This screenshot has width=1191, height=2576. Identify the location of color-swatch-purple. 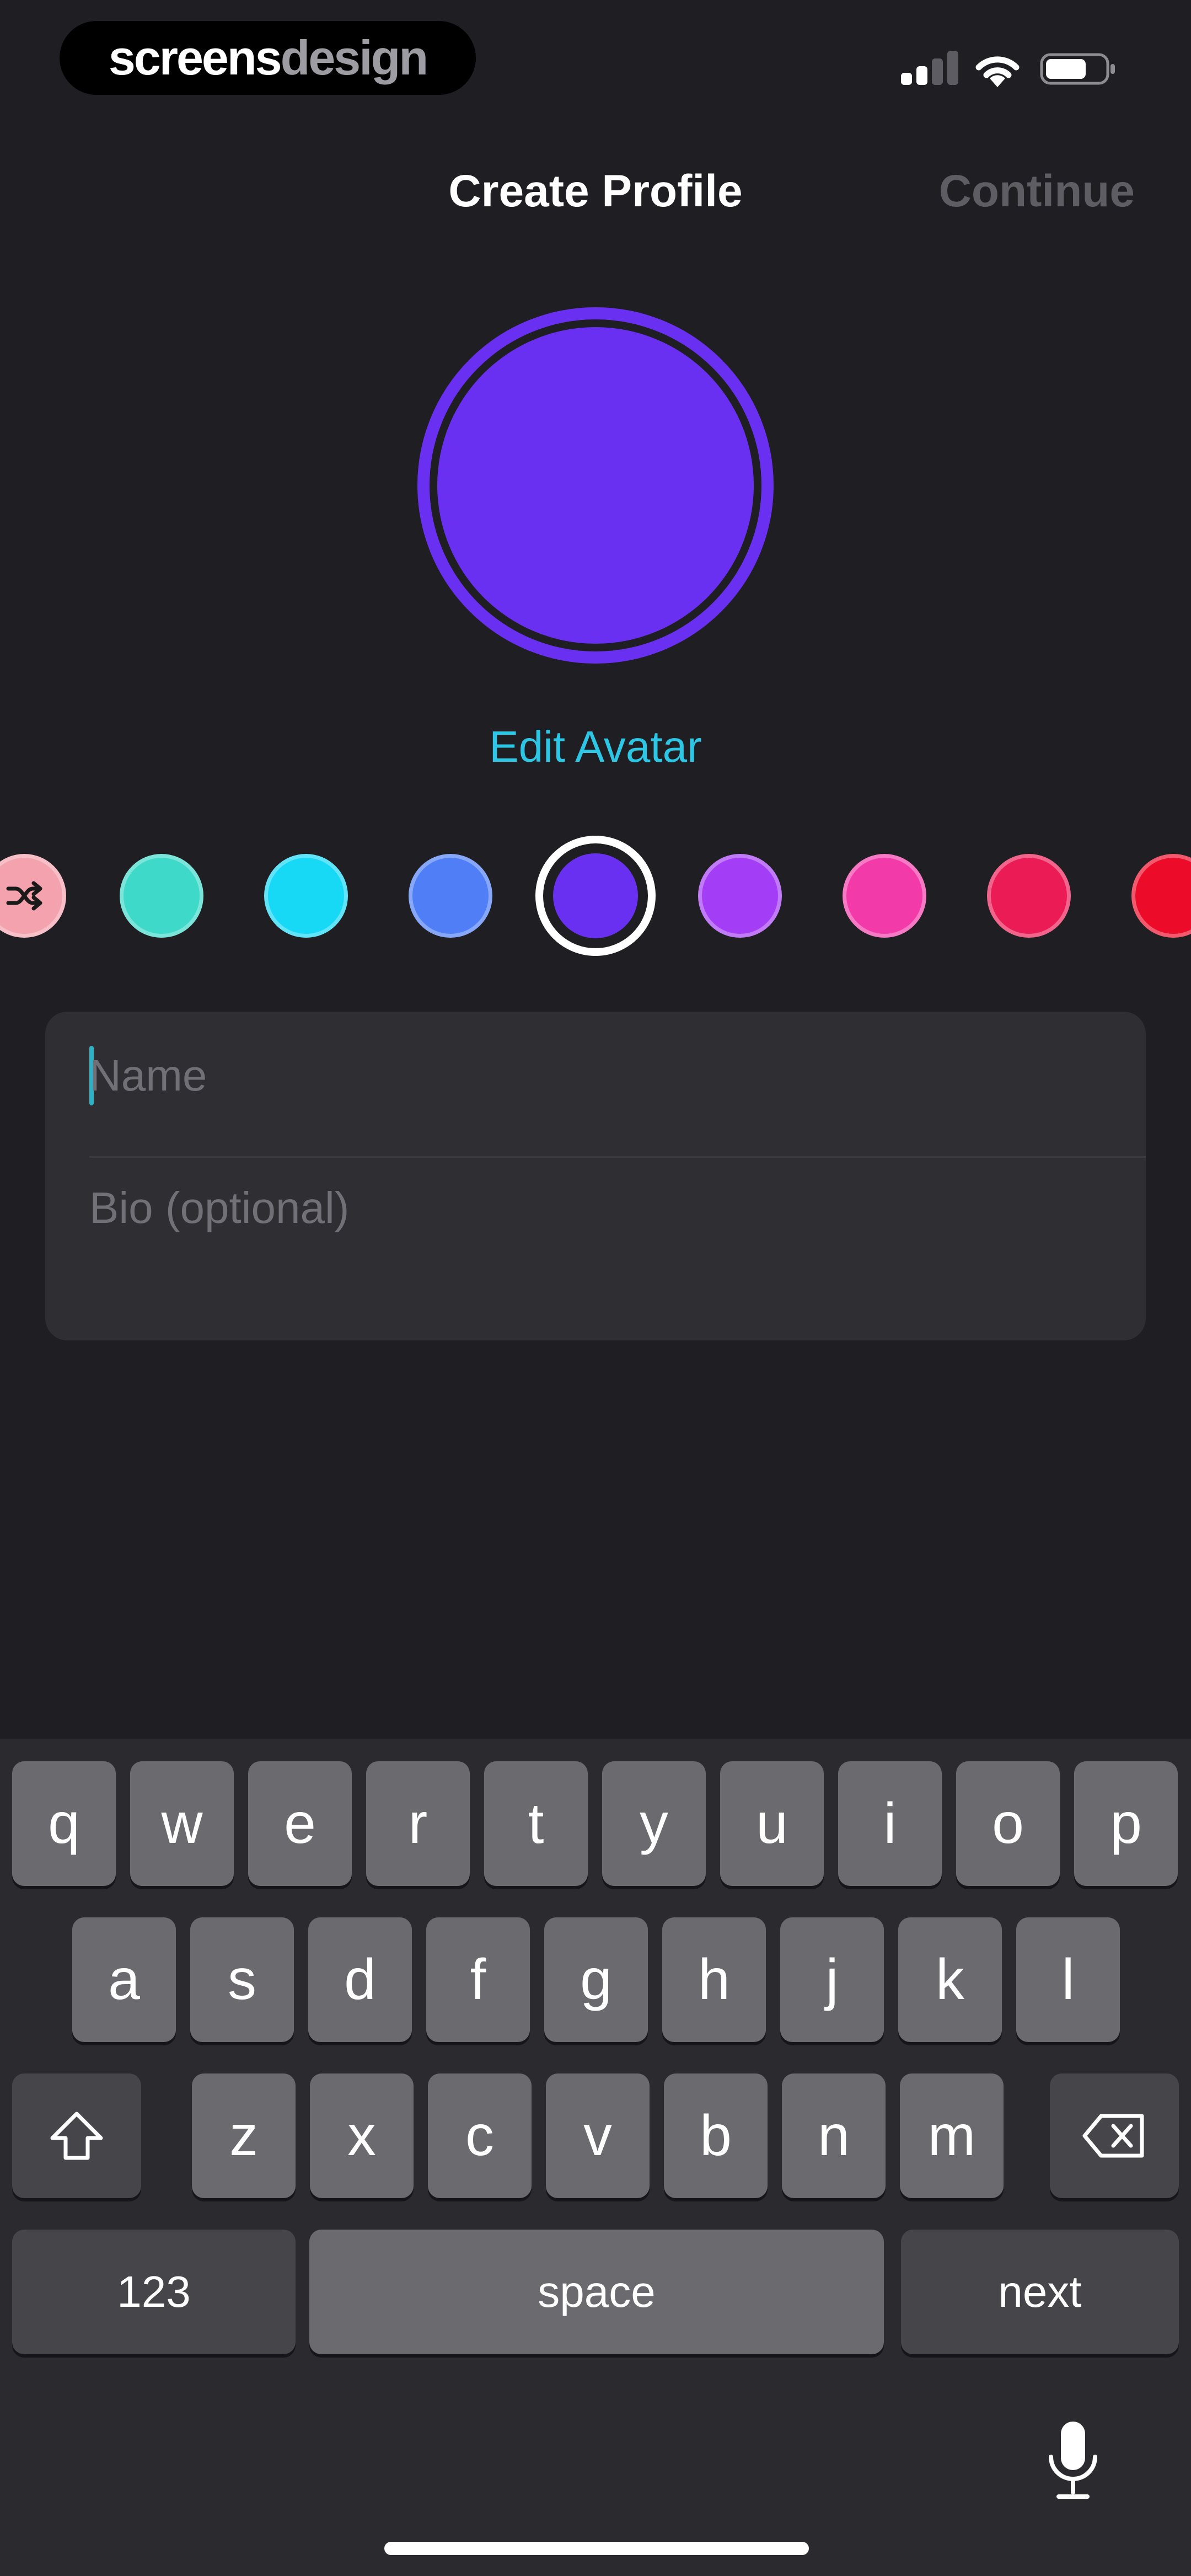
(740, 896).